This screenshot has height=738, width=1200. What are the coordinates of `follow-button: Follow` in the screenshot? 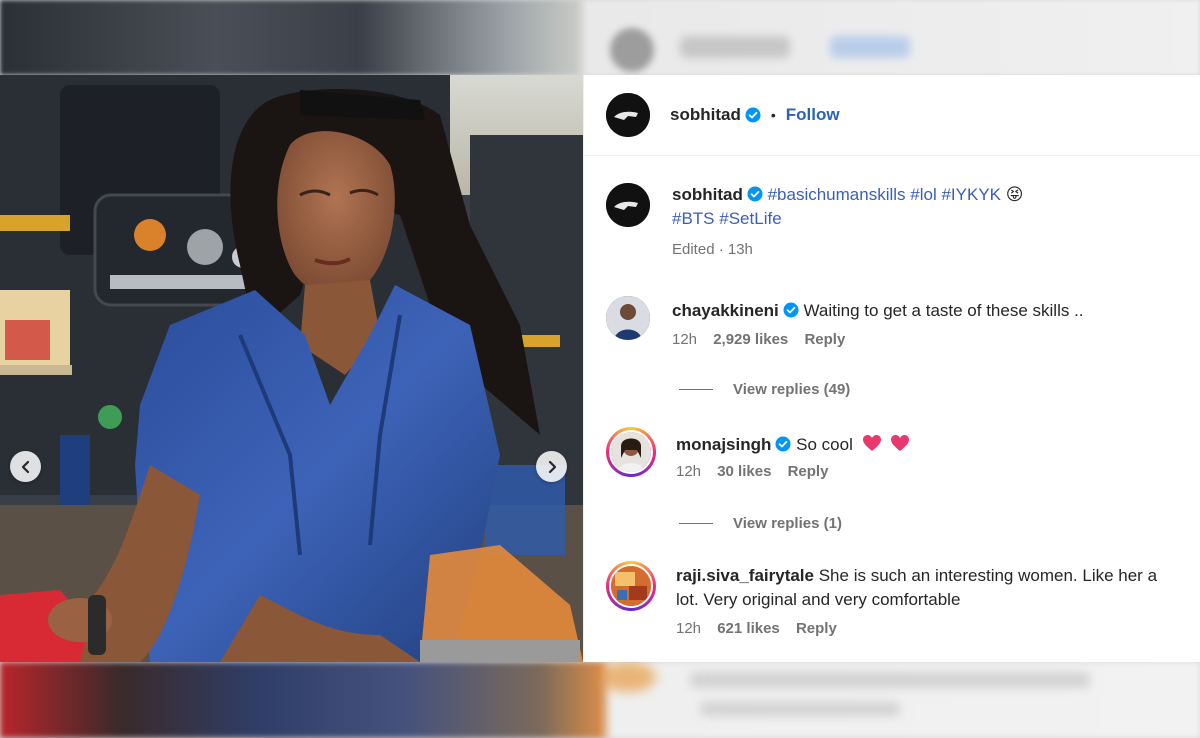 It's located at (813, 115).